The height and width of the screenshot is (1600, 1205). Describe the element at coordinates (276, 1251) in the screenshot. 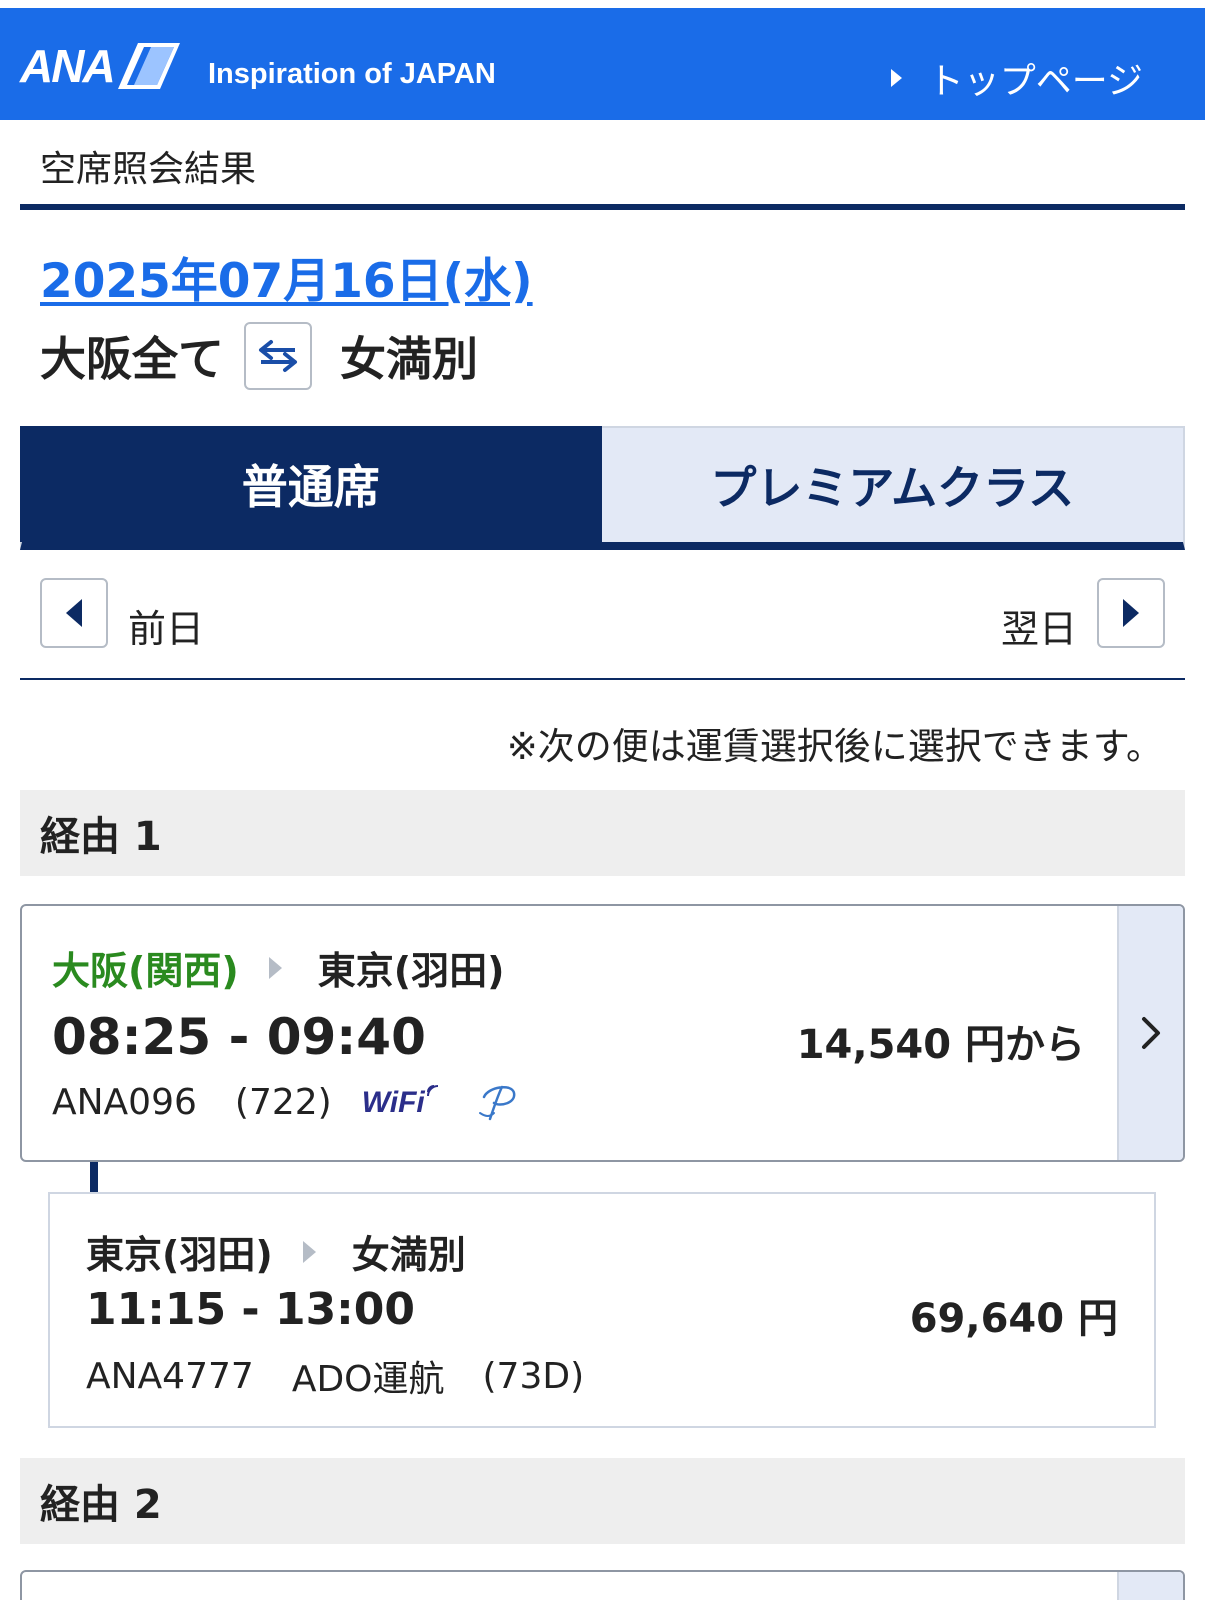

I see `segment-route: 東京(羽田) 女満別` at that location.